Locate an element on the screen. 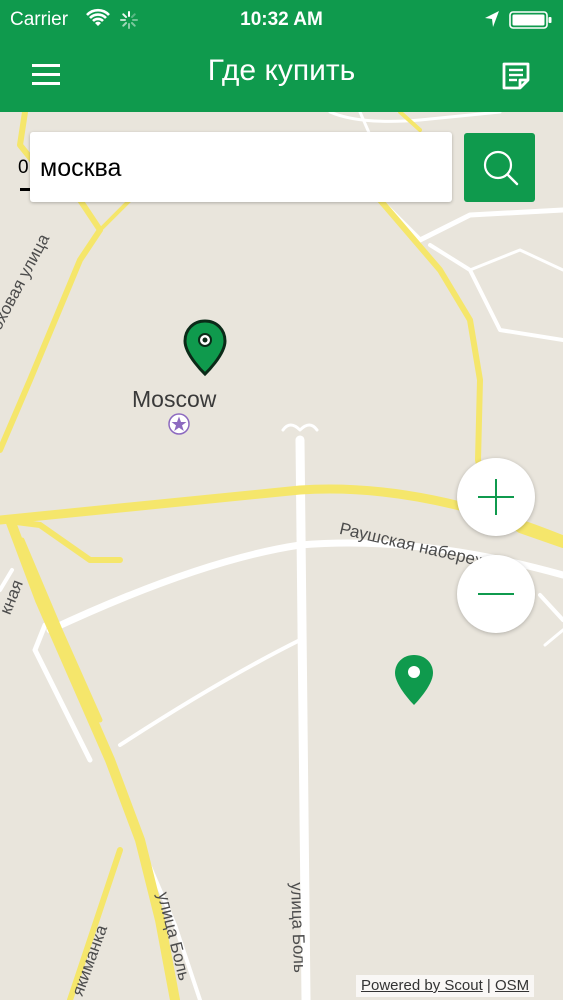 The height and width of the screenshot is (1000, 563). document-list-icon is located at coordinates (517, 76).